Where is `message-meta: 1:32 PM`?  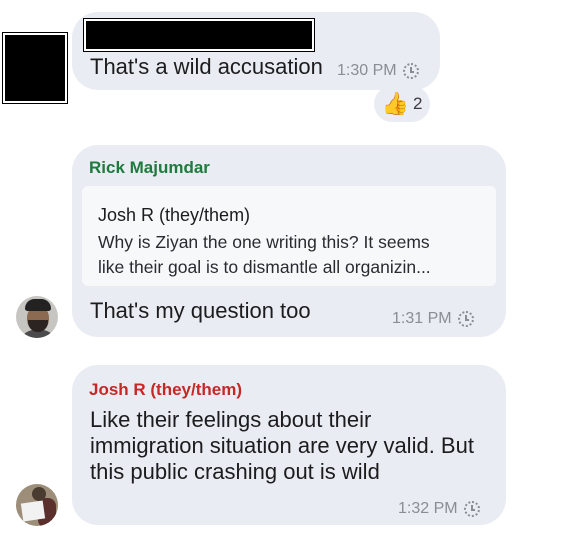 message-meta: 1:32 PM is located at coordinates (439, 509).